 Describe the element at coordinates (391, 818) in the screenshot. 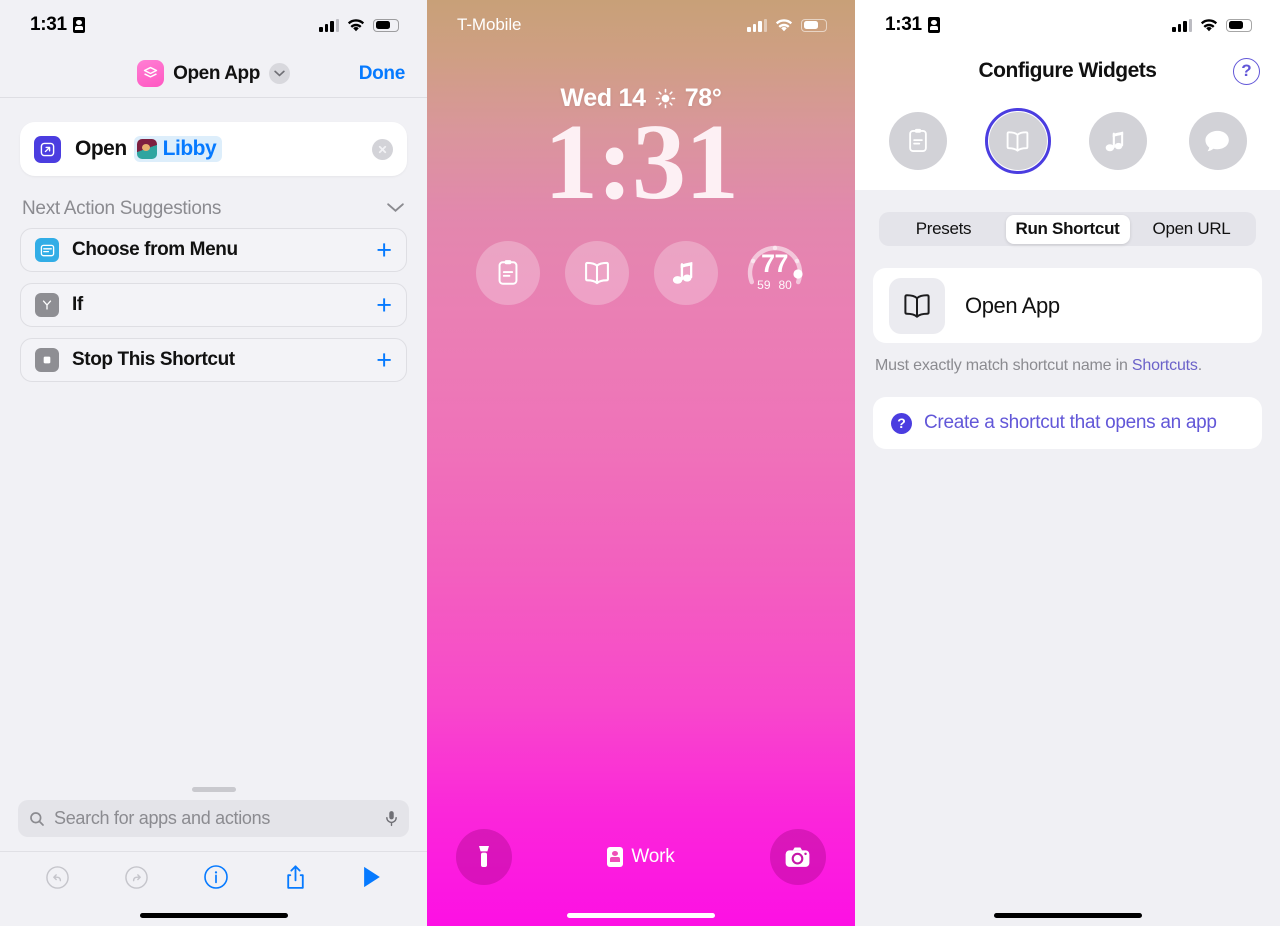

I see `microphone-icon` at that location.